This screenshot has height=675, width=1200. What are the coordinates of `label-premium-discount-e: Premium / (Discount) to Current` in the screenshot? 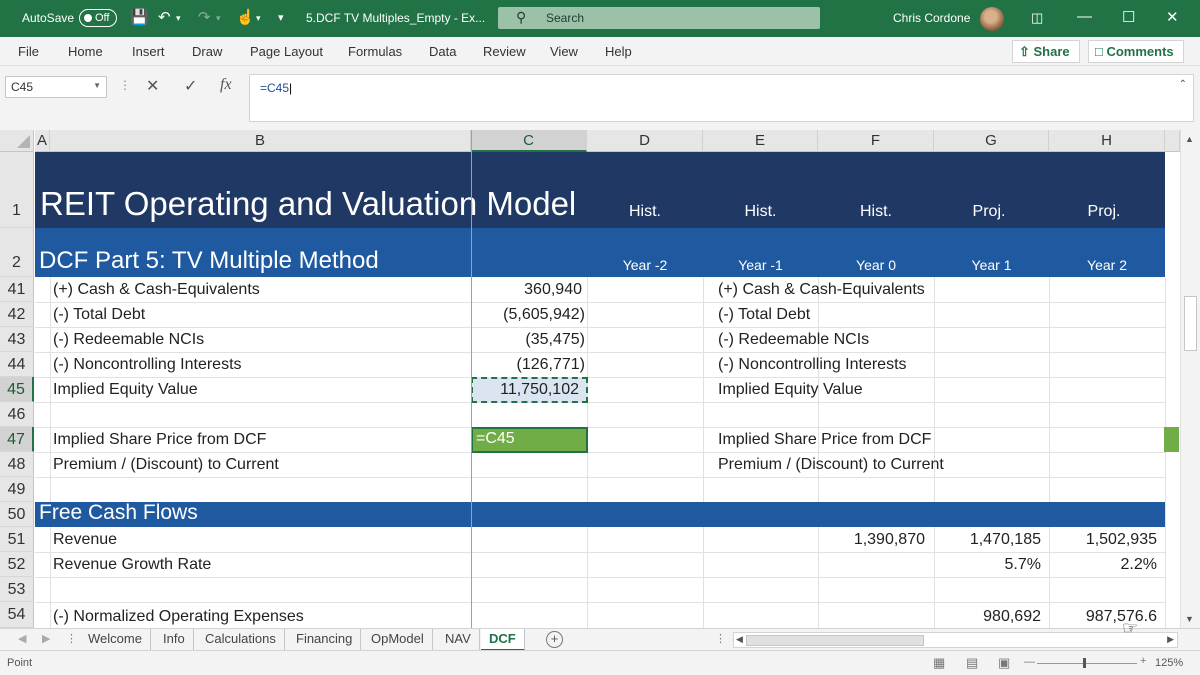 It's located at (831, 465).